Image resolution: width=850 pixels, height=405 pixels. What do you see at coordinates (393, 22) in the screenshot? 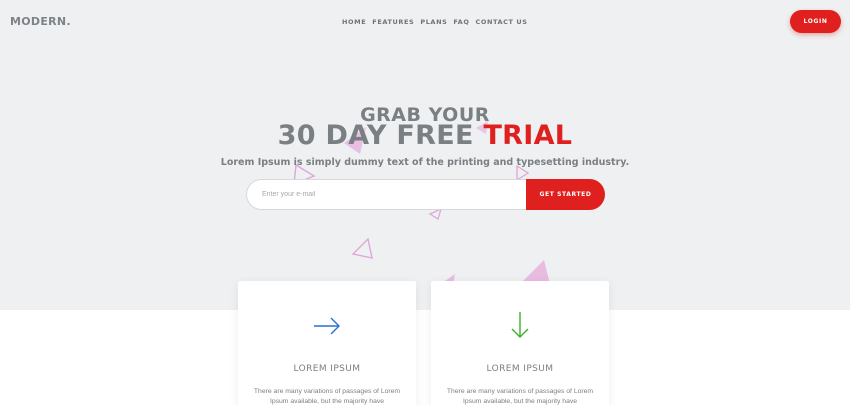
I see `nav-features: FEATURES` at bounding box center [393, 22].